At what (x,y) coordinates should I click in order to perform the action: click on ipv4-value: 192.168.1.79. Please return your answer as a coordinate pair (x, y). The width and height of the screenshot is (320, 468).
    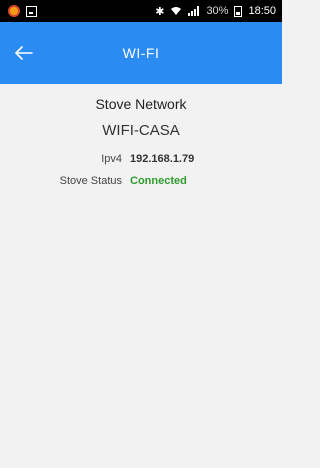
    Looking at the image, I should click on (162, 159).